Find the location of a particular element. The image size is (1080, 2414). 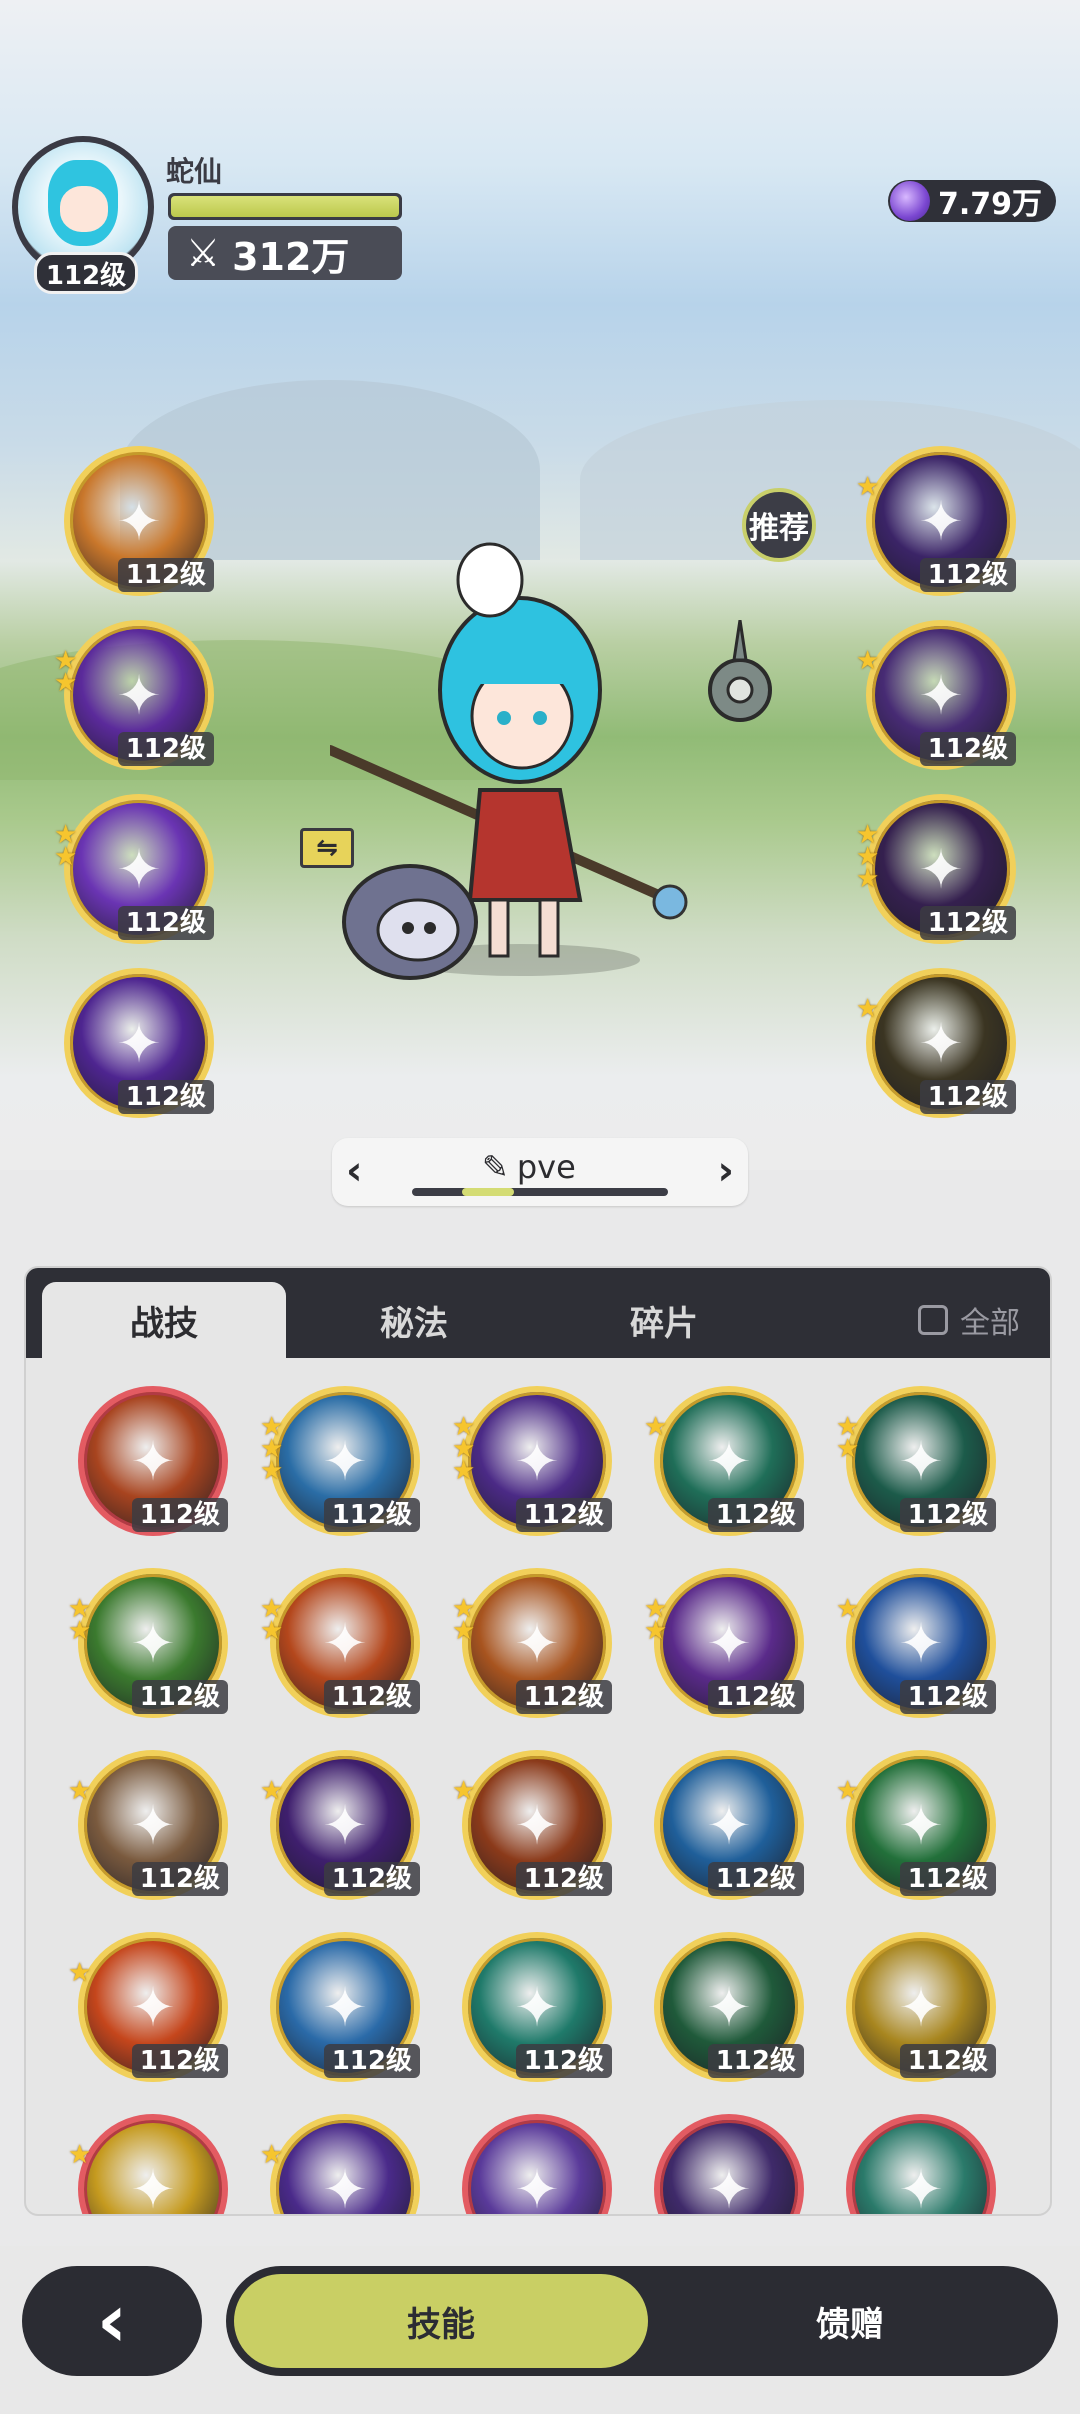

skill-preset-switcher: ‹ ✎ pve › is located at coordinates (540, 1172).